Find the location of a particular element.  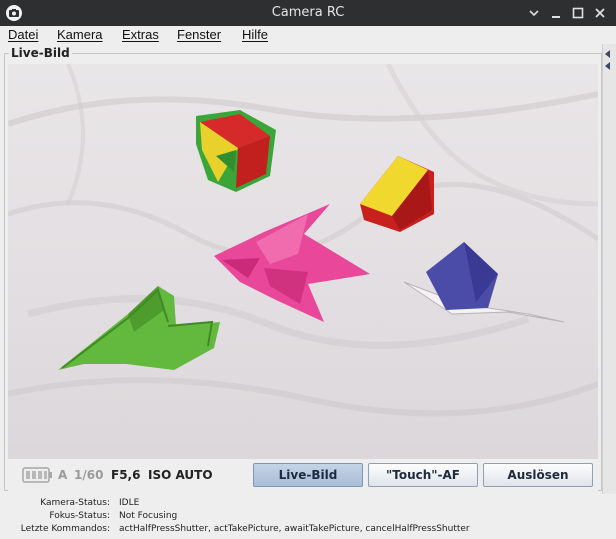

live-view-button: Live-Bild is located at coordinates (308, 475).